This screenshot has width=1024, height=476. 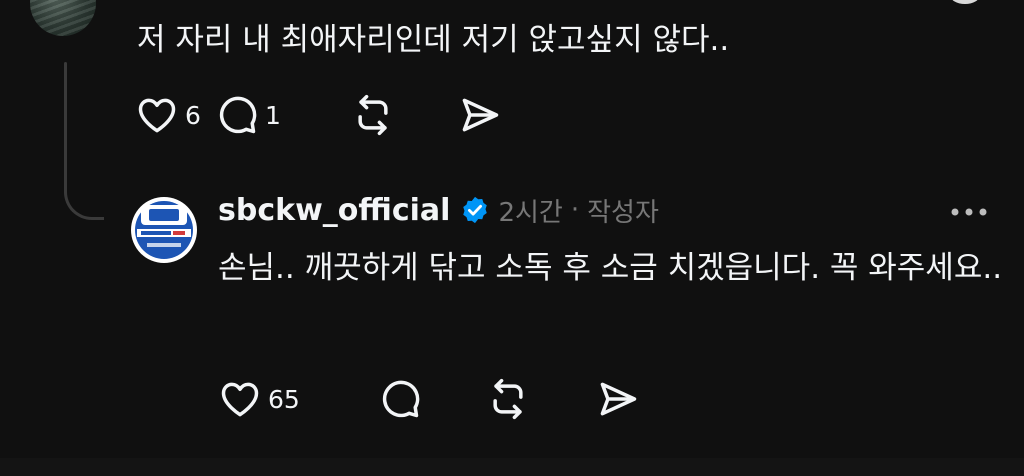 I want to click on logo-band, so click(x=164, y=233).